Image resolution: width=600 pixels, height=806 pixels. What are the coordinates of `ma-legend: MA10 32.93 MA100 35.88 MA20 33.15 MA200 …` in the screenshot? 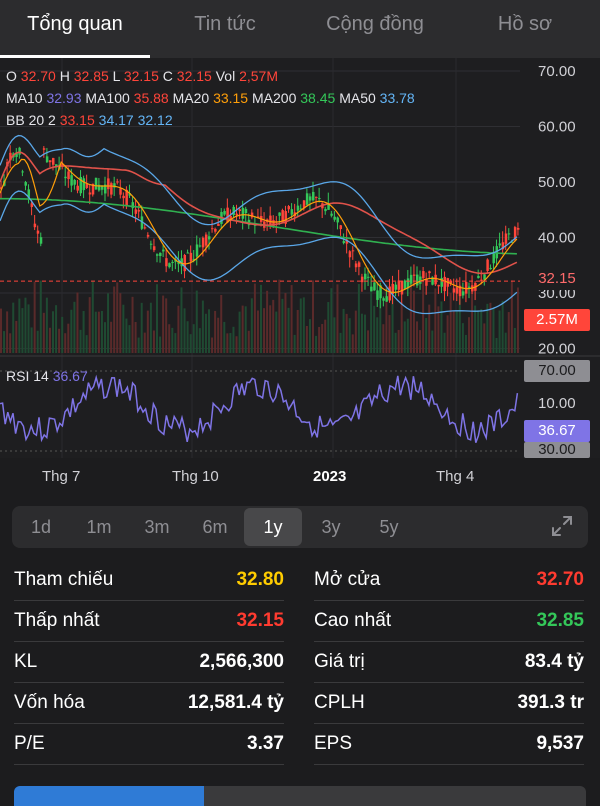 It's located at (210, 98).